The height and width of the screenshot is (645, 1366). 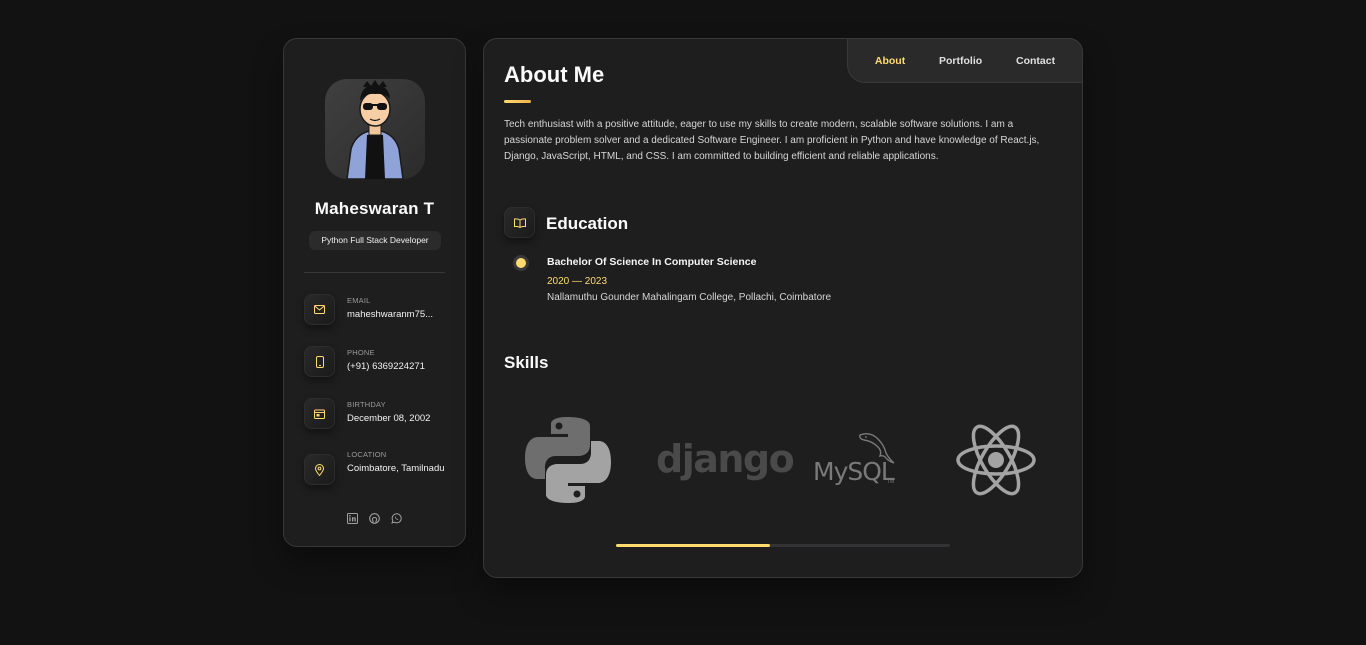 I want to click on contact-label: Phone, so click(x=361, y=352).